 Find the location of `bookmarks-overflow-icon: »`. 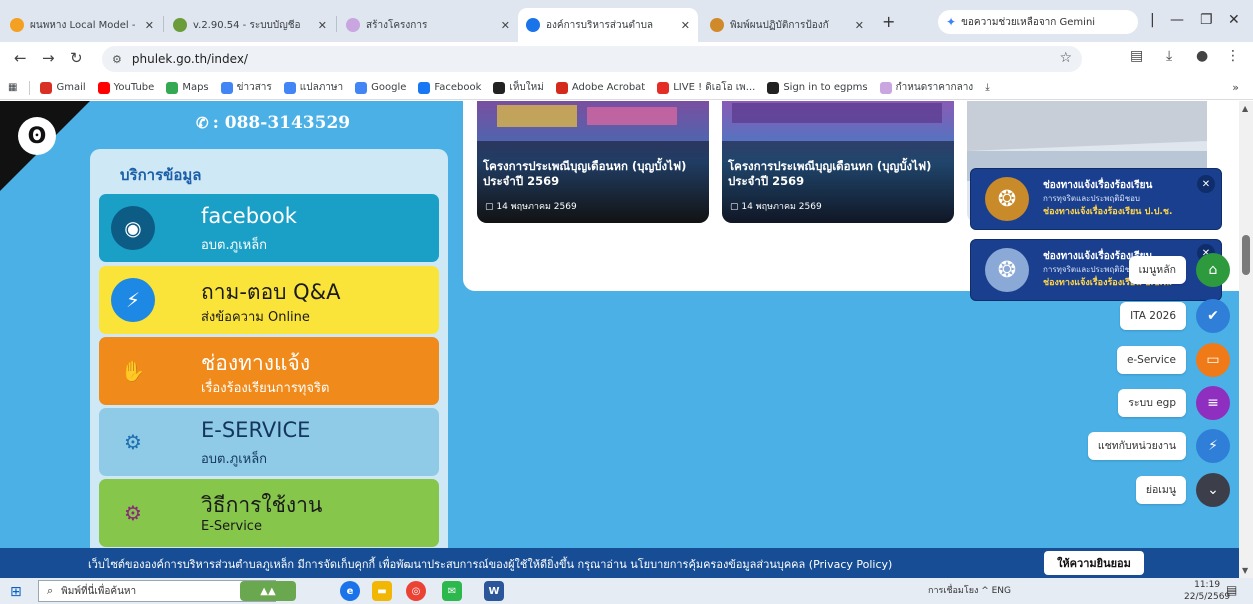

bookmarks-overflow-icon: » is located at coordinates (1235, 87).